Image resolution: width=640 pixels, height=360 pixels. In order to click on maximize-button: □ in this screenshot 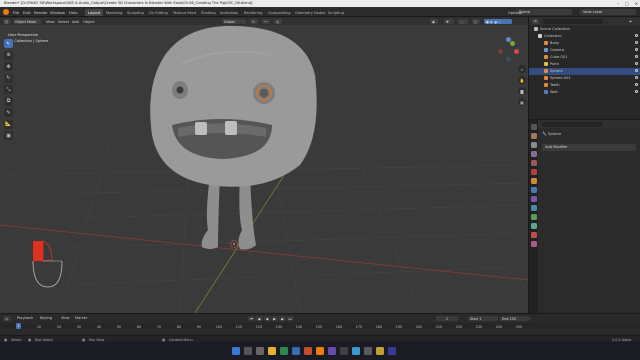, I will do `click(627, 3)`.